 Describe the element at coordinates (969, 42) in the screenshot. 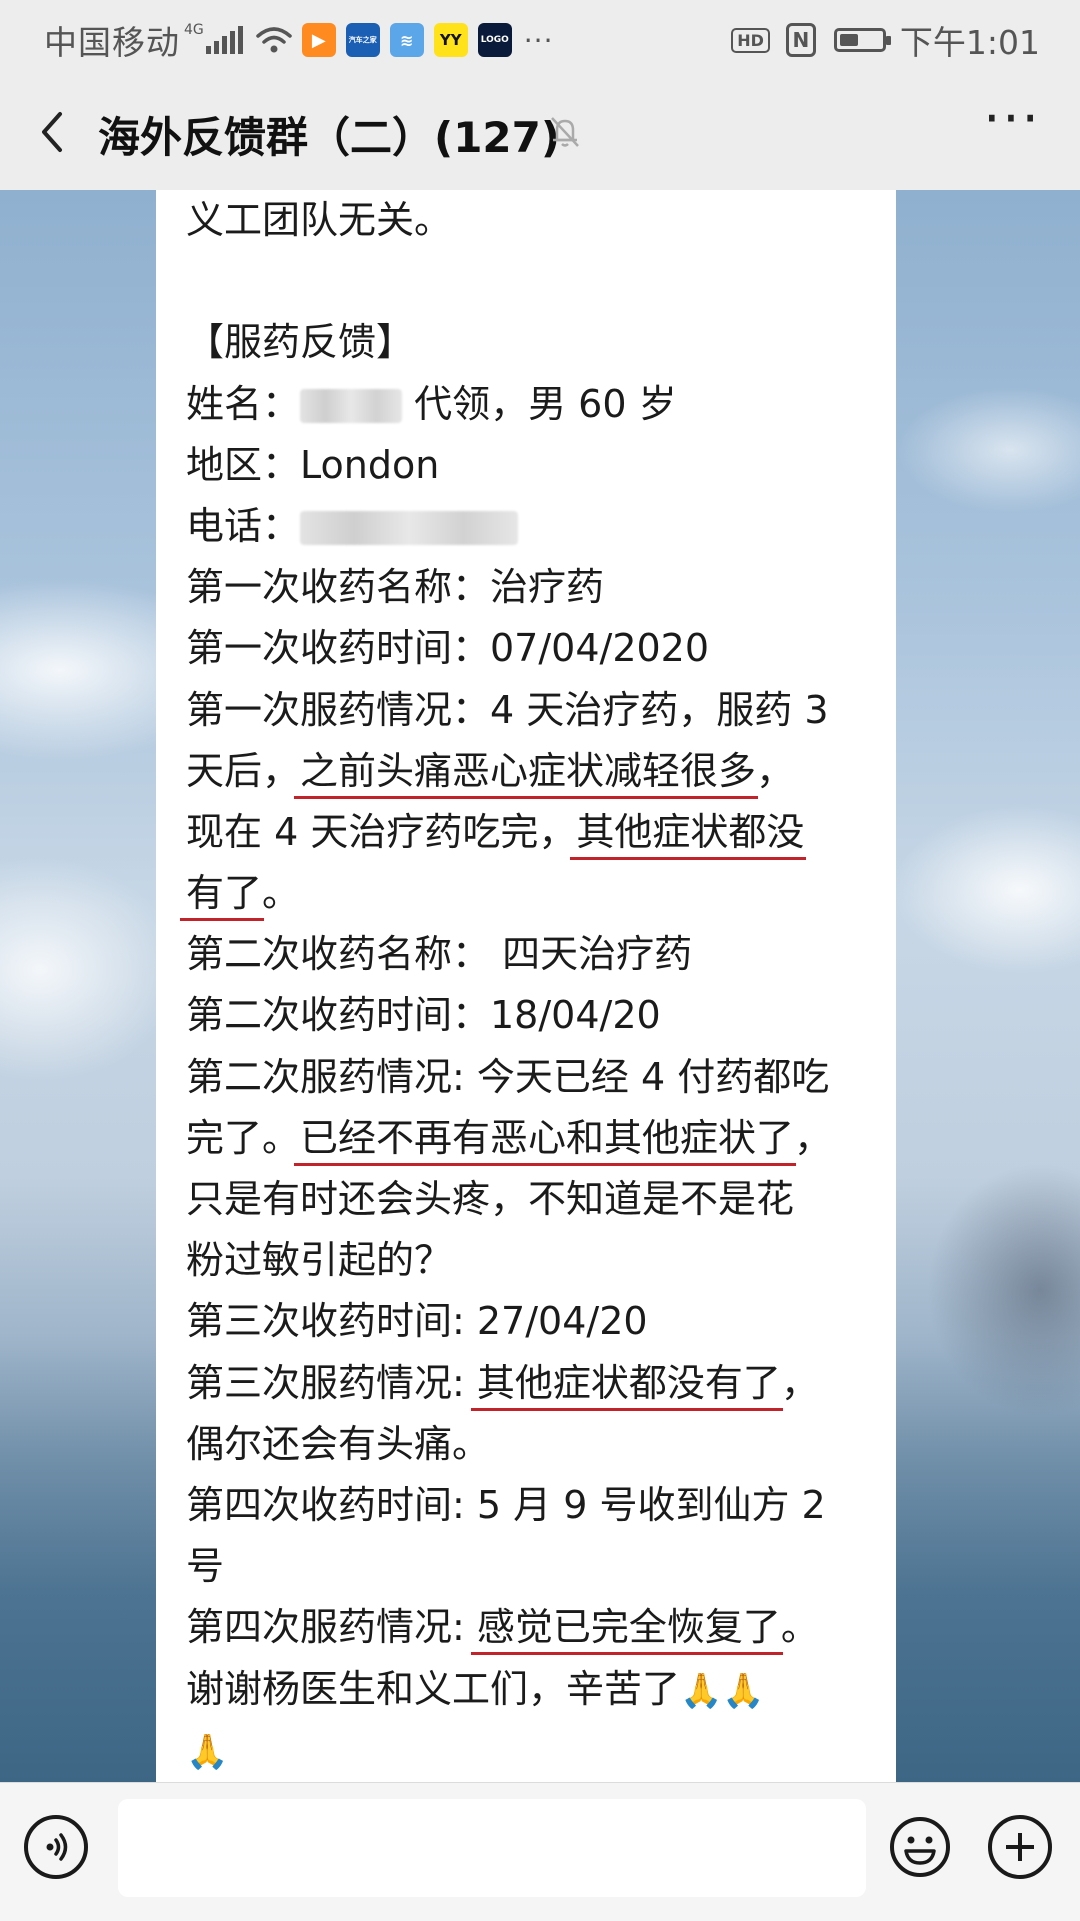

I see `clock: 下午1:01` at that location.